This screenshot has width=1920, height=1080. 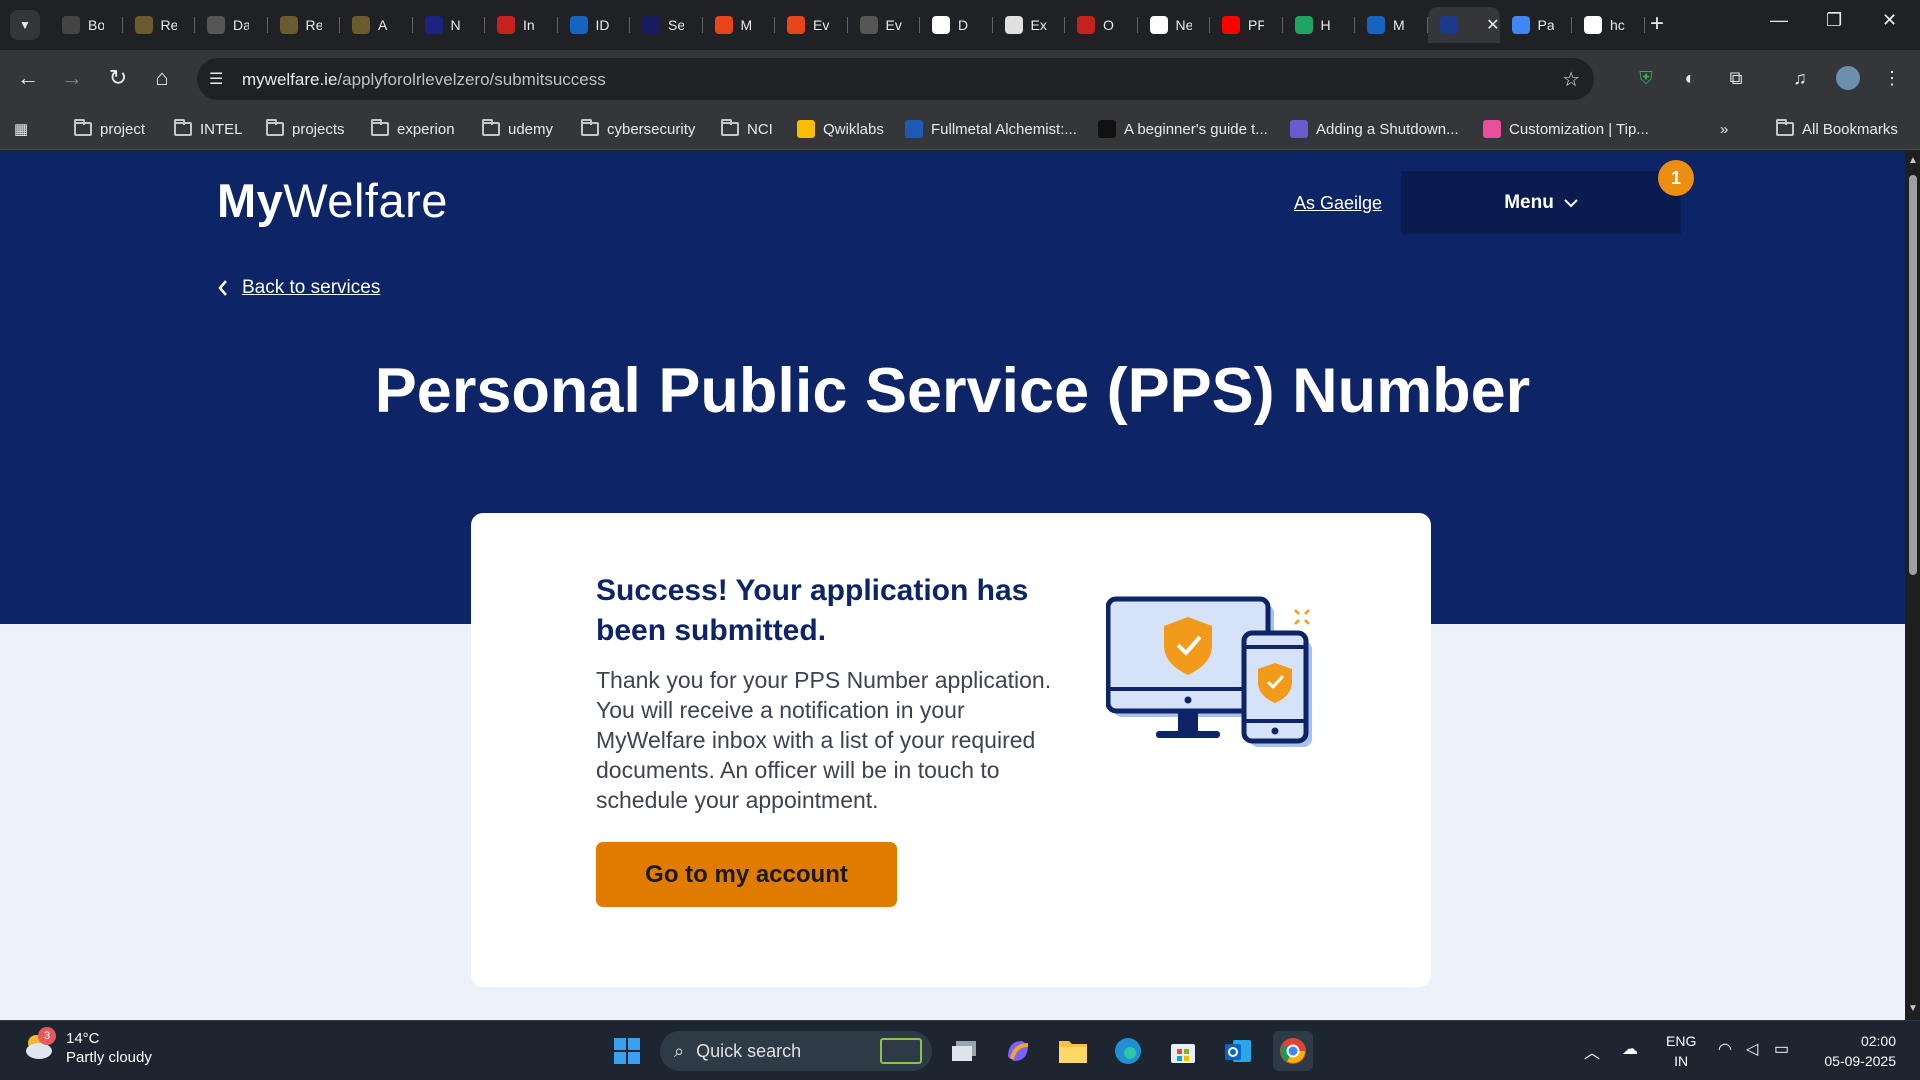 What do you see at coordinates (1725, 1049) in the screenshot?
I see `wifi-icon: ◠` at bounding box center [1725, 1049].